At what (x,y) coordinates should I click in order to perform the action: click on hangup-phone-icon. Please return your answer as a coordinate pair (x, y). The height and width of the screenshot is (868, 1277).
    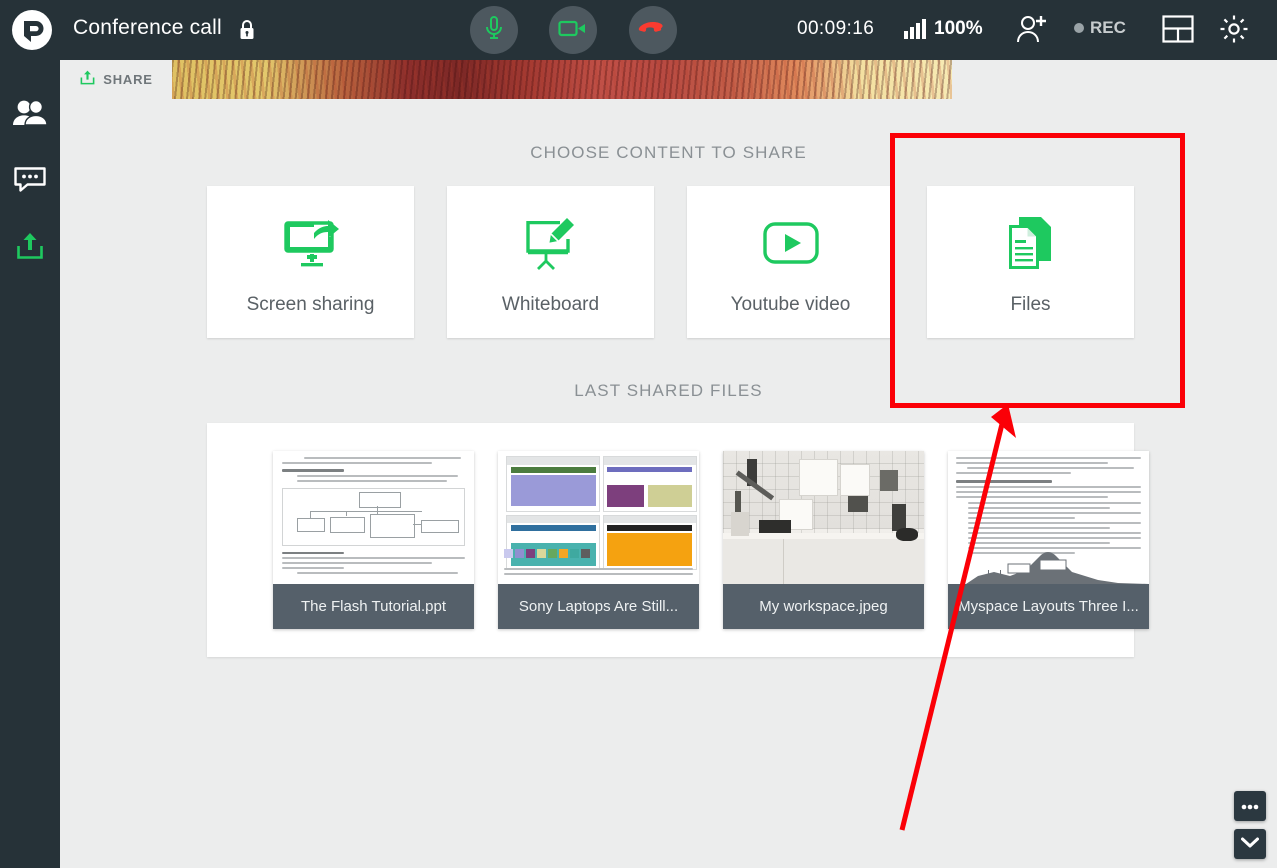
    Looking at the image, I should click on (653, 30).